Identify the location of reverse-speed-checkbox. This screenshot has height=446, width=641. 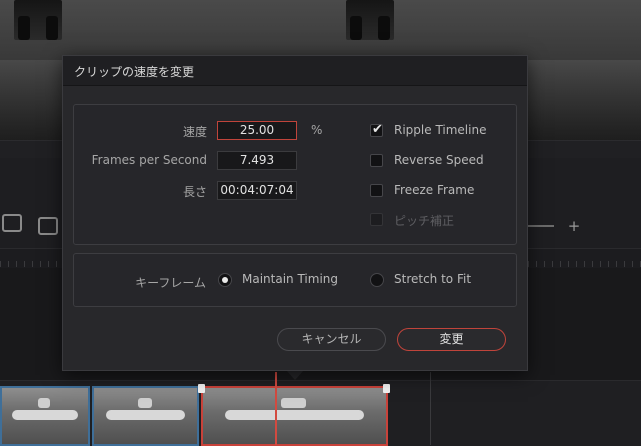
(376, 160).